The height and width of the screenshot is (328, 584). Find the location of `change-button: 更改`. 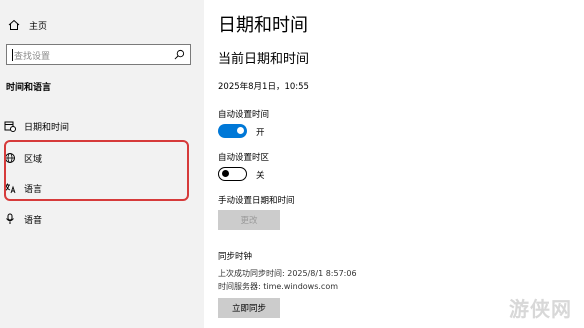

change-button: 更改 is located at coordinates (249, 220).